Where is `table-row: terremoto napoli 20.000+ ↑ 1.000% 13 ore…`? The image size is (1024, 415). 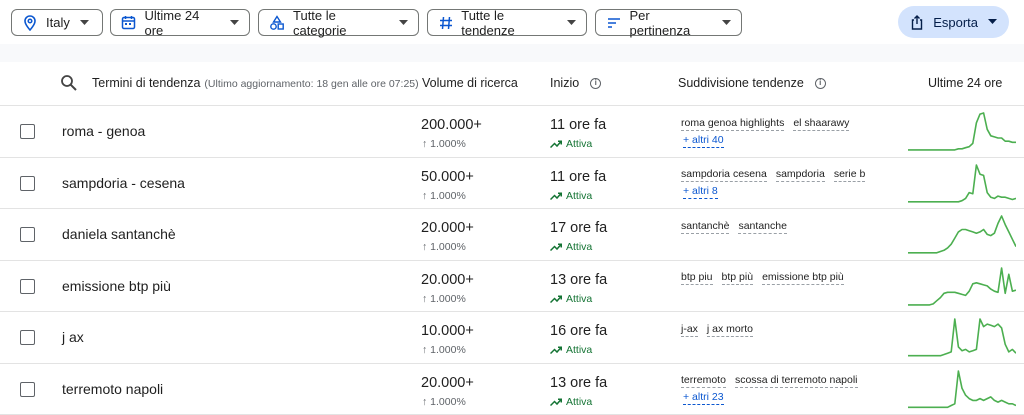
table-row: terremoto napoli 20.000+ ↑ 1.000% 13 ore… is located at coordinates (512, 389).